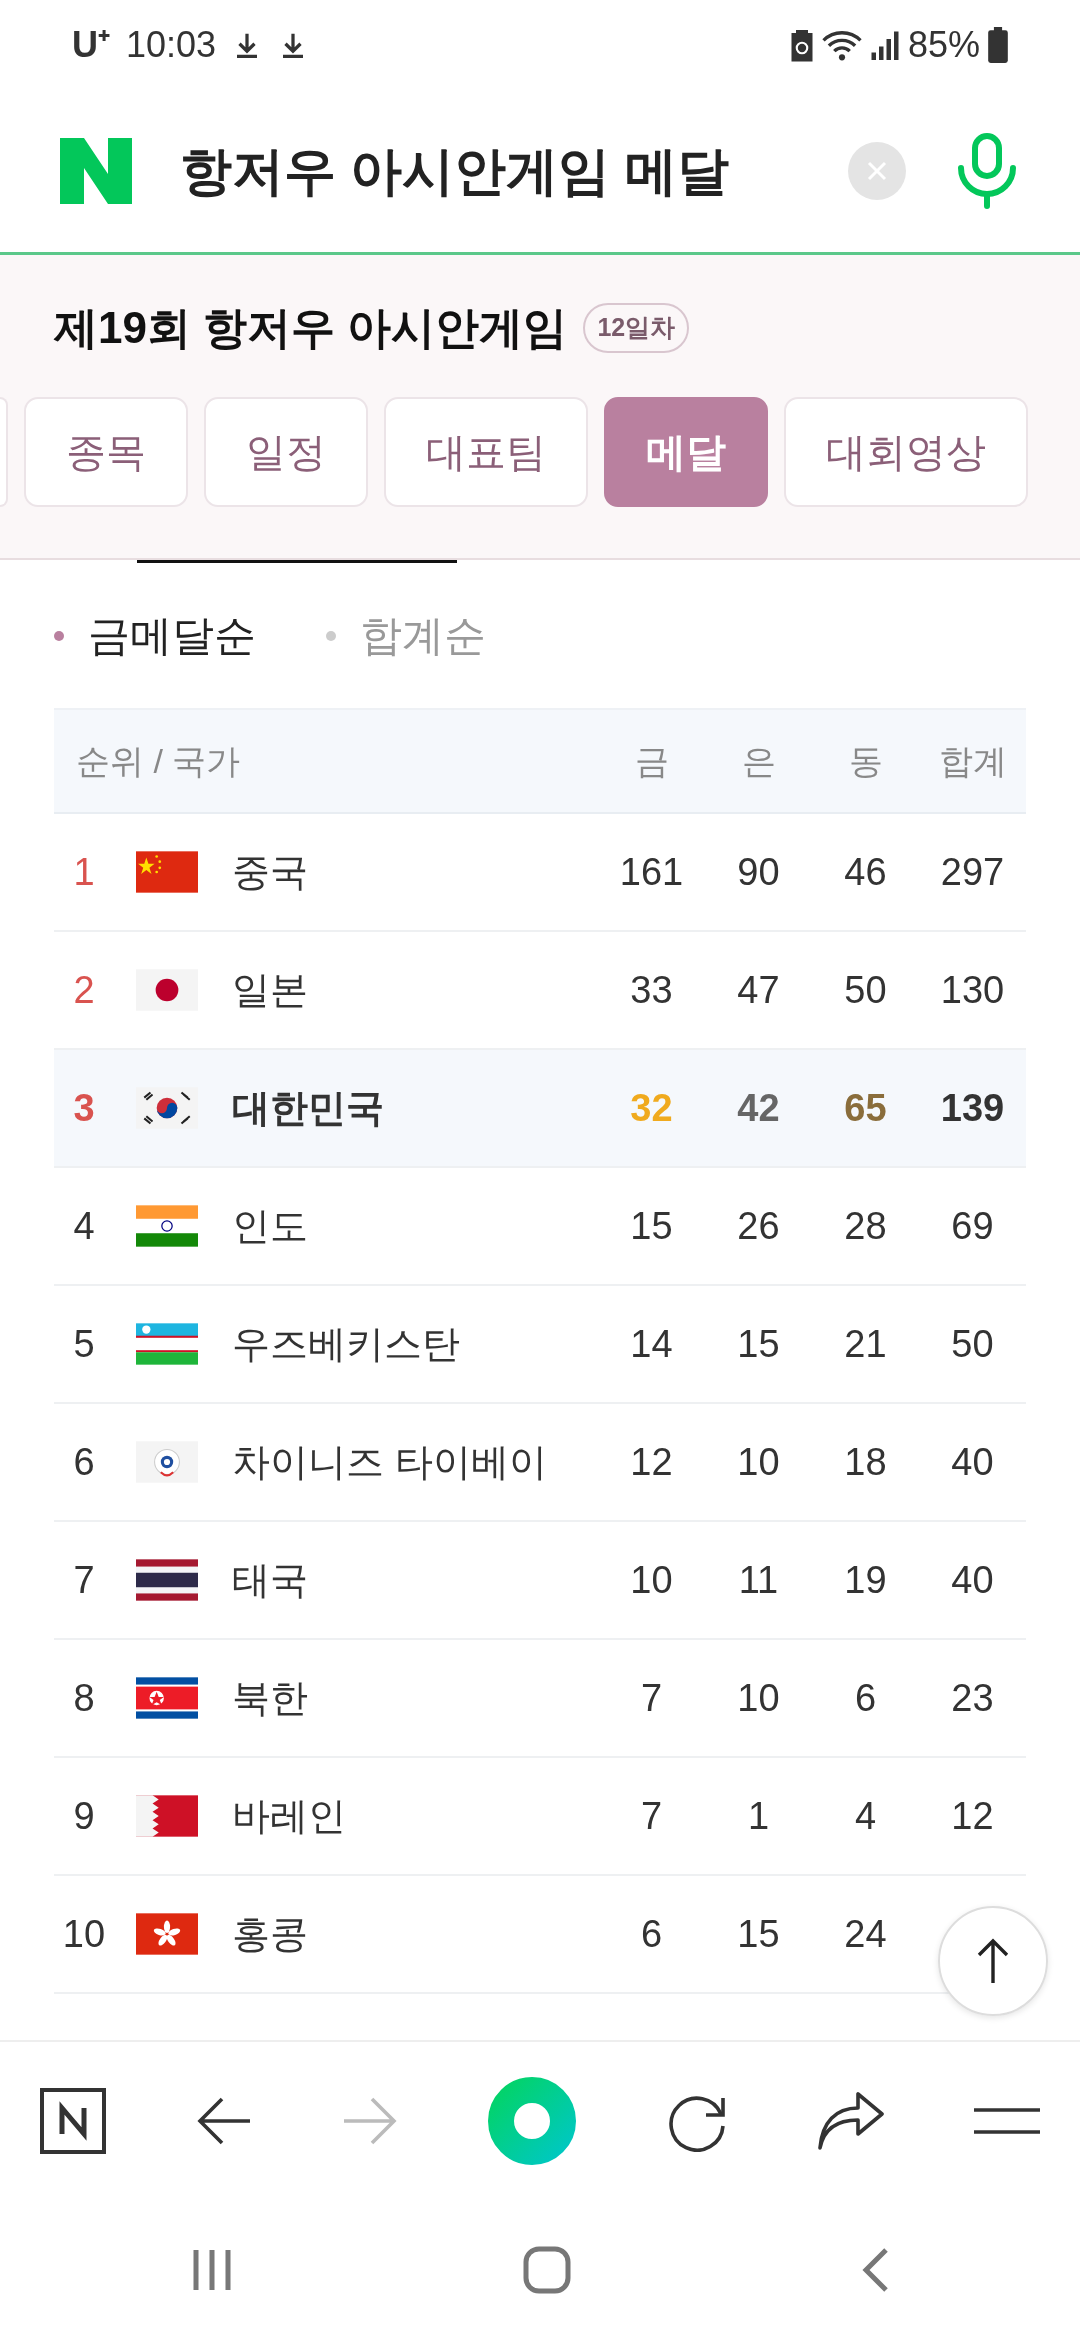  Describe the element at coordinates (84, 1226) in the screenshot. I see `rank-cell-text: 4` at that location.